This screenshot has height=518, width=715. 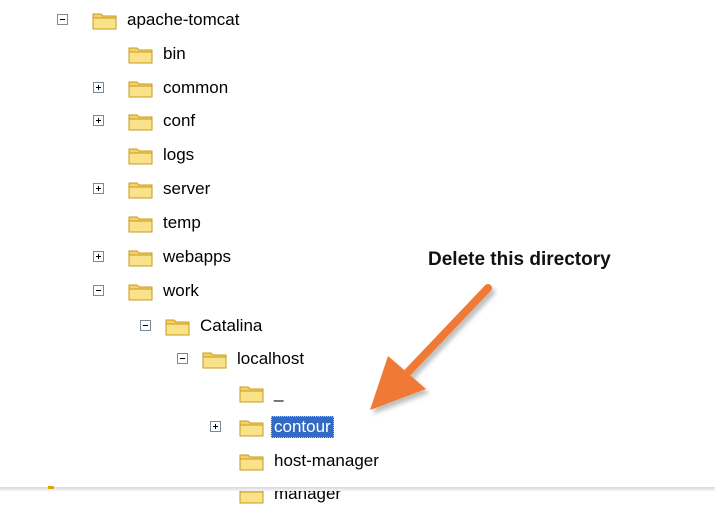 What do you see at coordinates (51, 487) in the screenshot?
I see `scroll-indicator` at bounding box center [51, 487].